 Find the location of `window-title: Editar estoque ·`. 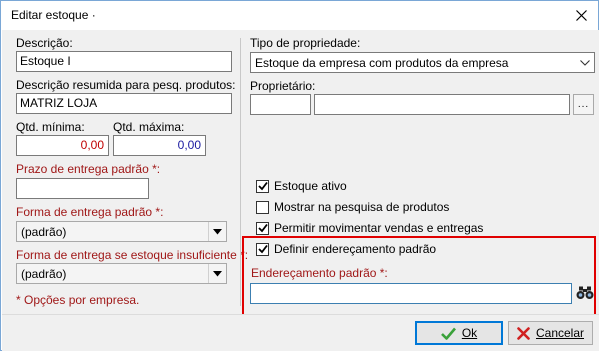

window-title: Editar estoque · is located at coordinates (53, 15).